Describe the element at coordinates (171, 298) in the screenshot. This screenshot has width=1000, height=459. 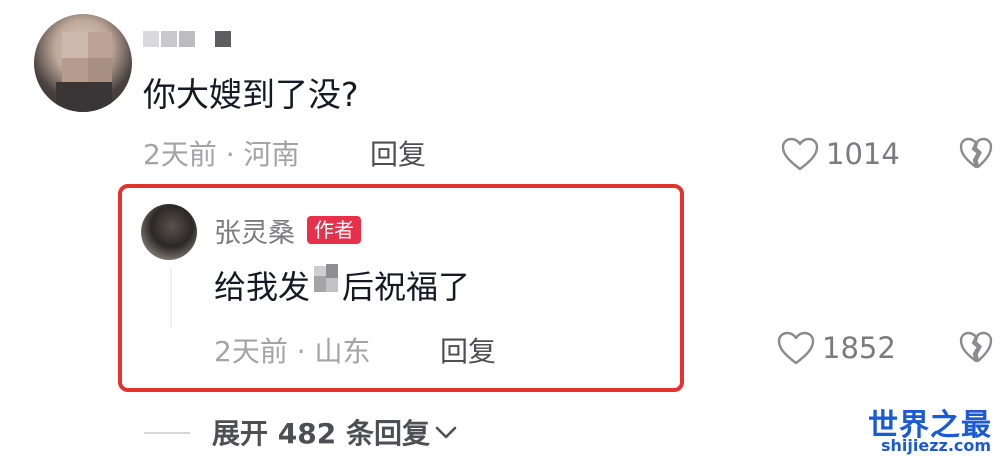
I see `thread-line` at that location.